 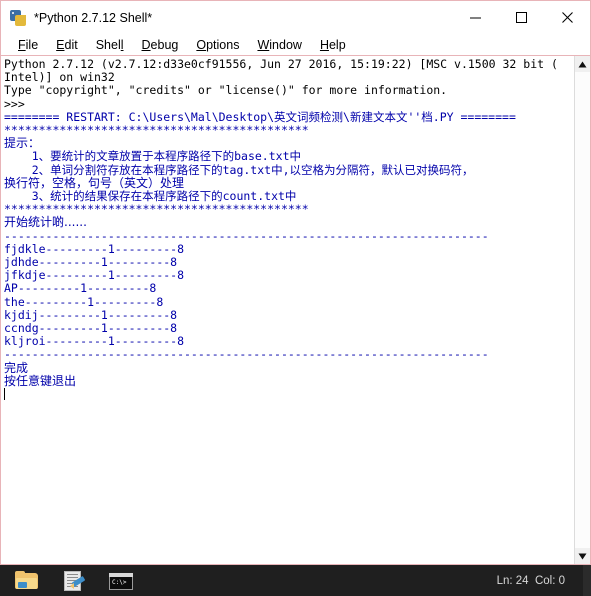 I want to click on menu-pre-shell: S, so click(x=100, y=44).